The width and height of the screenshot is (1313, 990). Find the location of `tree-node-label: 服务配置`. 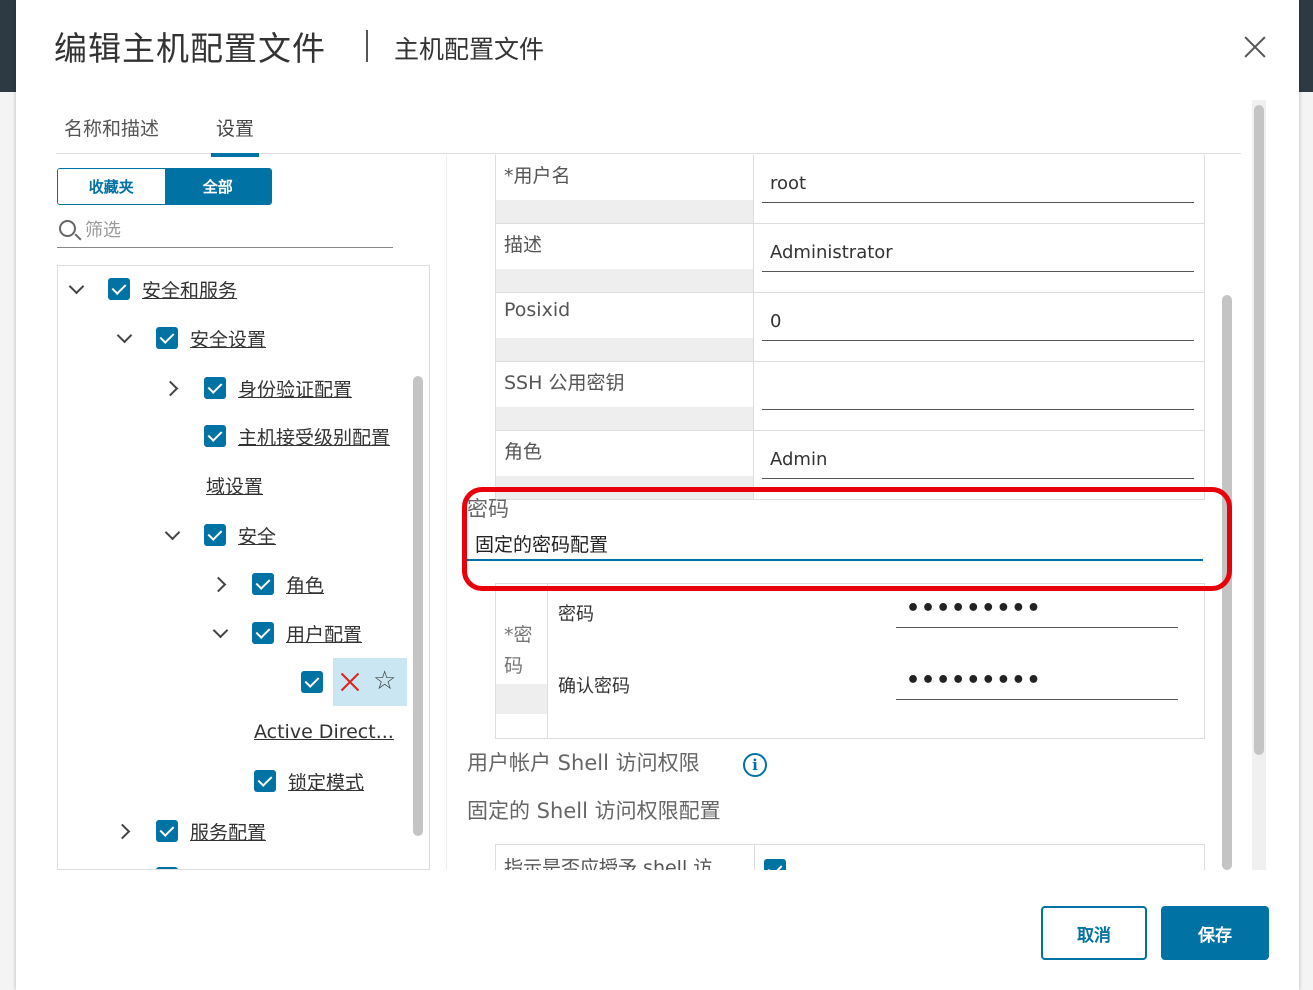

tree-node-label: 服务配置 is located at coordinates (228, 831).